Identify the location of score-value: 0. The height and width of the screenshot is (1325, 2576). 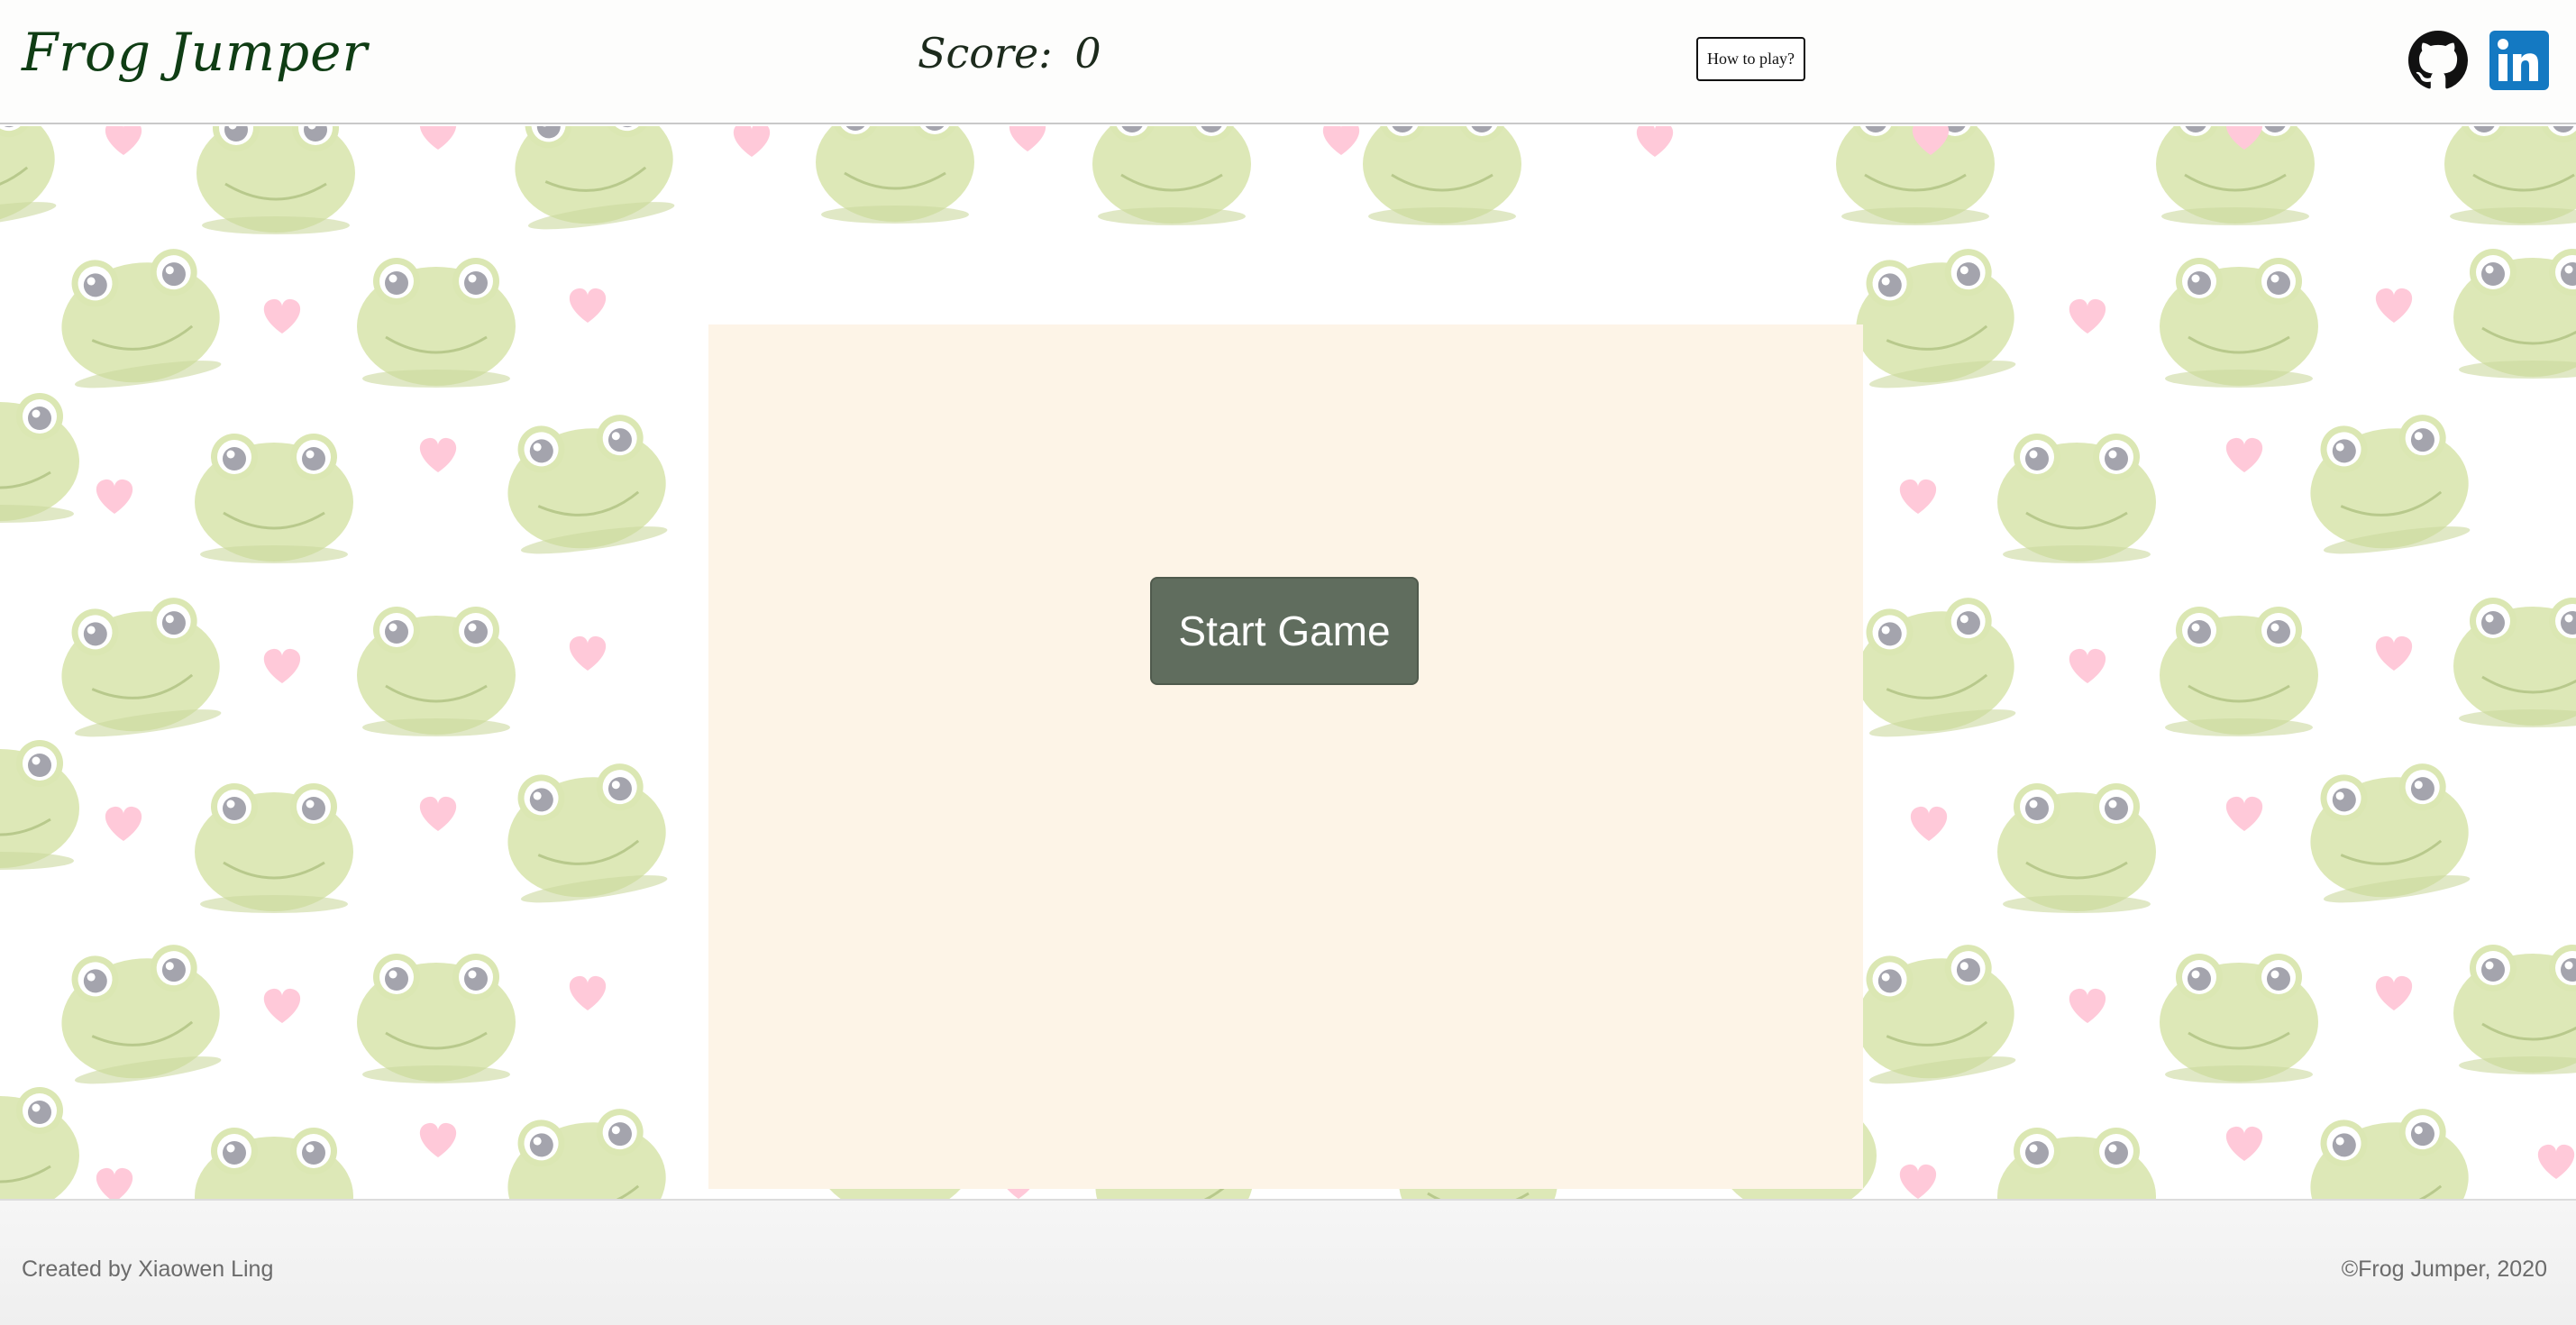
(1087, 53).